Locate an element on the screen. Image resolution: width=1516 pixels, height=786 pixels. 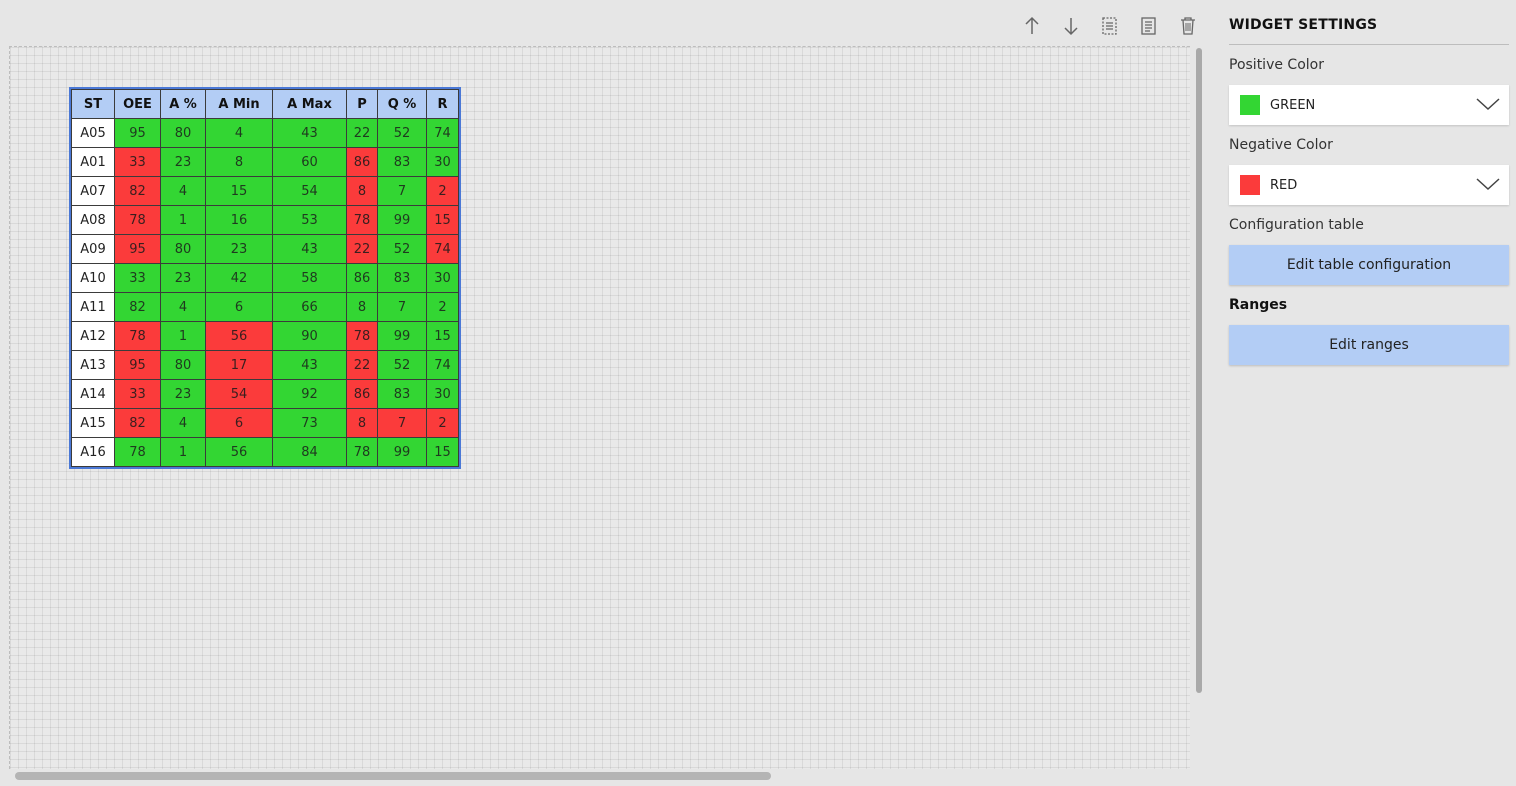
column-header: ST is located at coordinates (93, 104).